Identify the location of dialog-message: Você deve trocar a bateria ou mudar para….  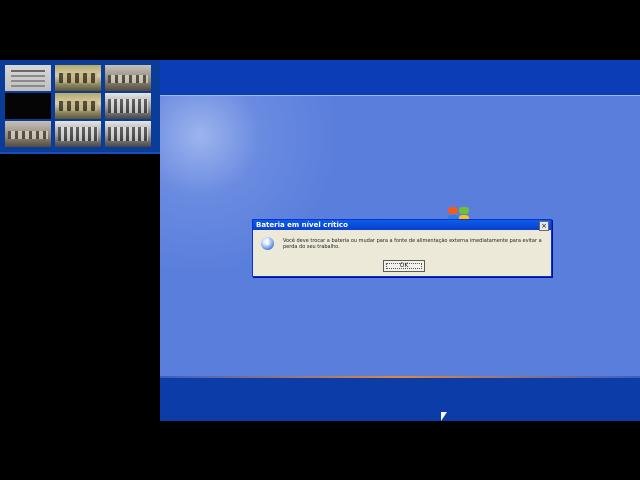
(412, 244).